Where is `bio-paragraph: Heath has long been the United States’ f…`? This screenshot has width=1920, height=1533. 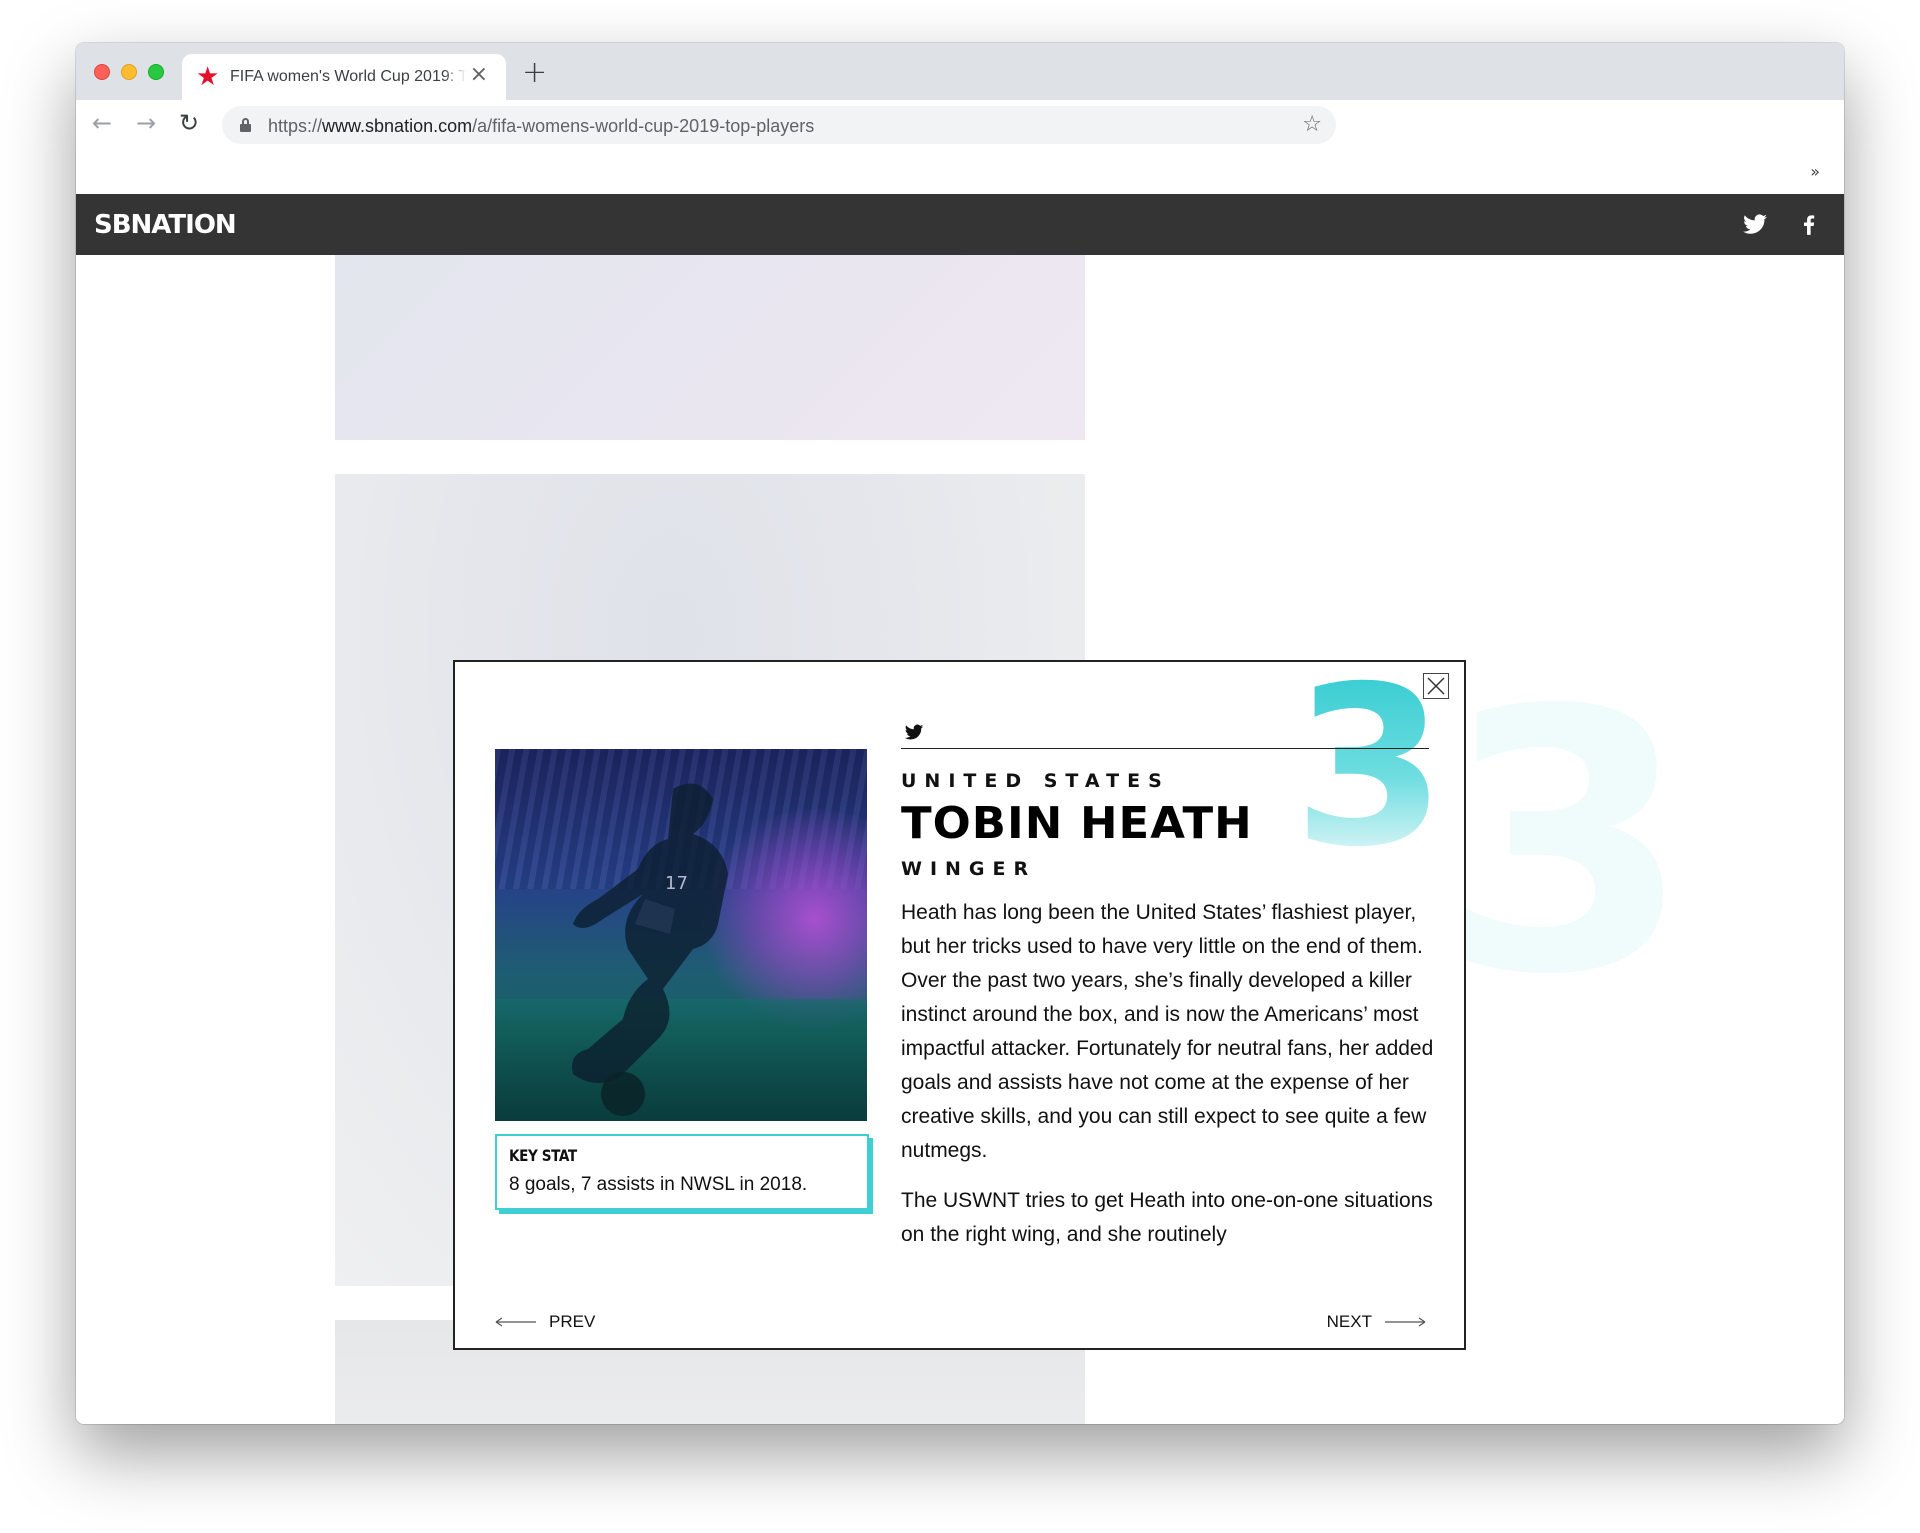 bio-paragraph: Heath has long been the United States’ f… is located at coordinates (1167, 1031).